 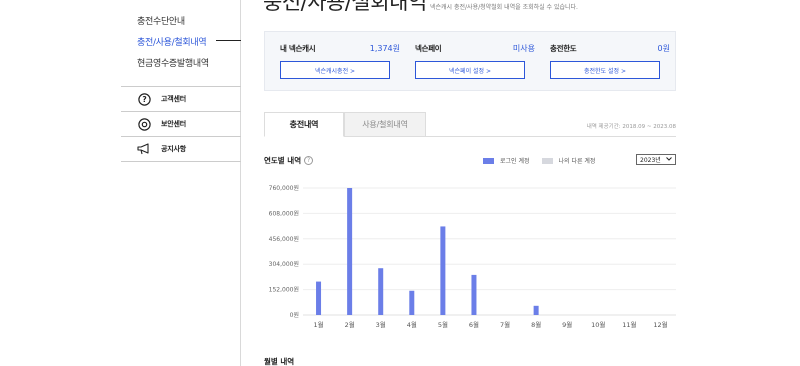 What do you see at coordinates (523, 48) in the screenshot?
I see `pay-value: 미사용` at bounding box center [523, 48].